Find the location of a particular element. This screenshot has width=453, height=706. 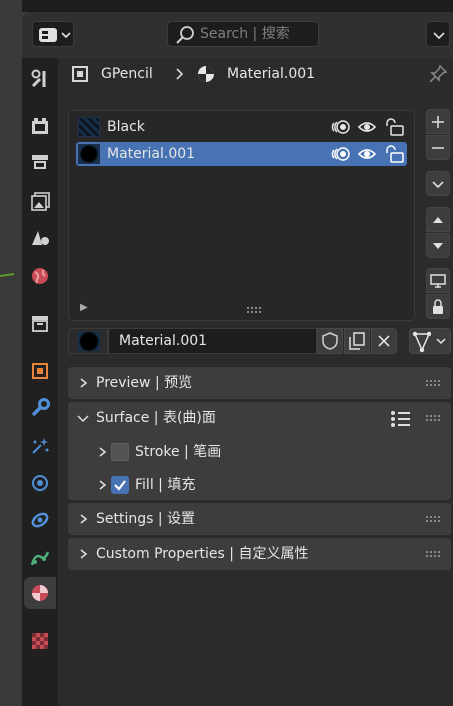

view-layer-icon is located at coordinates (40, 201).